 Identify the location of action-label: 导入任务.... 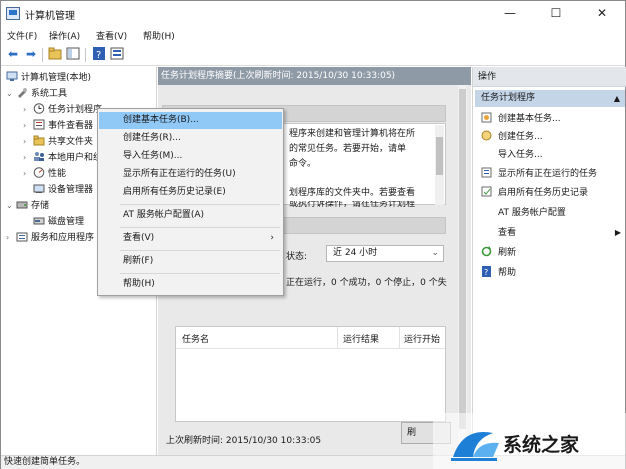
(520, 155).